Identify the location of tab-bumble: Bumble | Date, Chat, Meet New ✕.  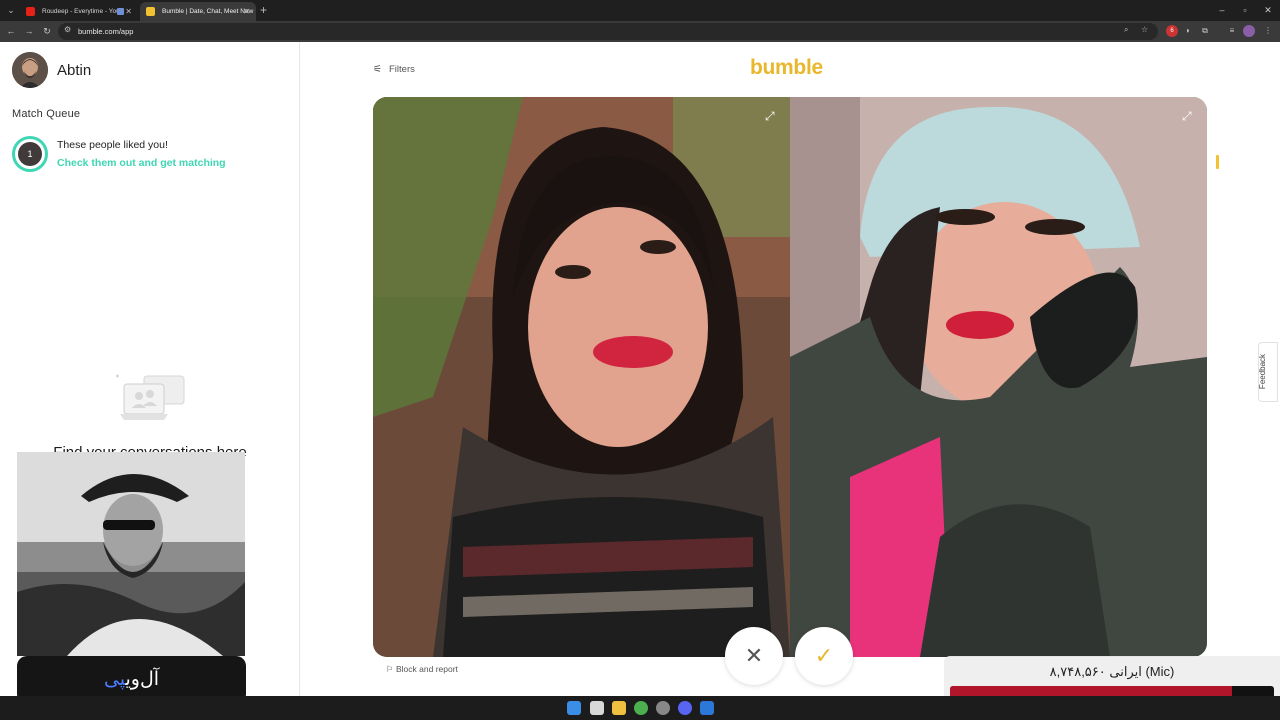
(198, 11).